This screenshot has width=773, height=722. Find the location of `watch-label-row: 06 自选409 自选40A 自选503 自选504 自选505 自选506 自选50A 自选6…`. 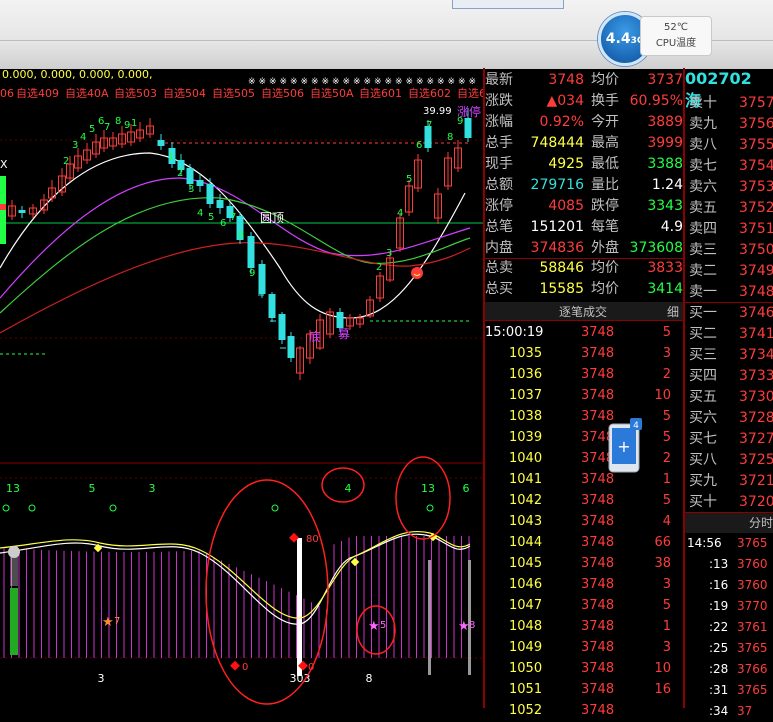

watch-label-row: 06 自选409 自选40A 自选503 自选504 自选505 自选506 自选50A 自选6… is located at coordinates (246, 93).